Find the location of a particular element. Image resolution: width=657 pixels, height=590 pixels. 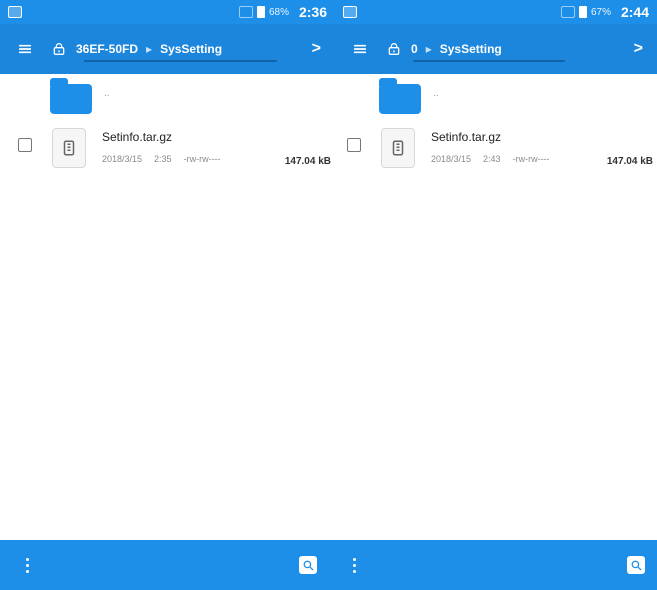

breadcrumb: 36EF-50FD ▸ SysSetting is located at coordinates (149, 49).